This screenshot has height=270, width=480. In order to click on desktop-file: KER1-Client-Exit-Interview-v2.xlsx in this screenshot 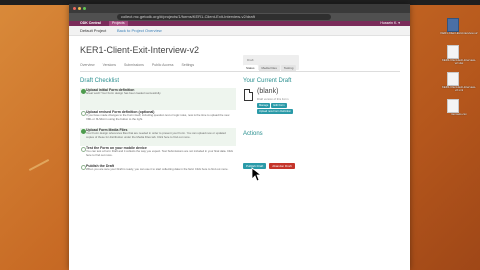, I will do `click(459, 57)`.